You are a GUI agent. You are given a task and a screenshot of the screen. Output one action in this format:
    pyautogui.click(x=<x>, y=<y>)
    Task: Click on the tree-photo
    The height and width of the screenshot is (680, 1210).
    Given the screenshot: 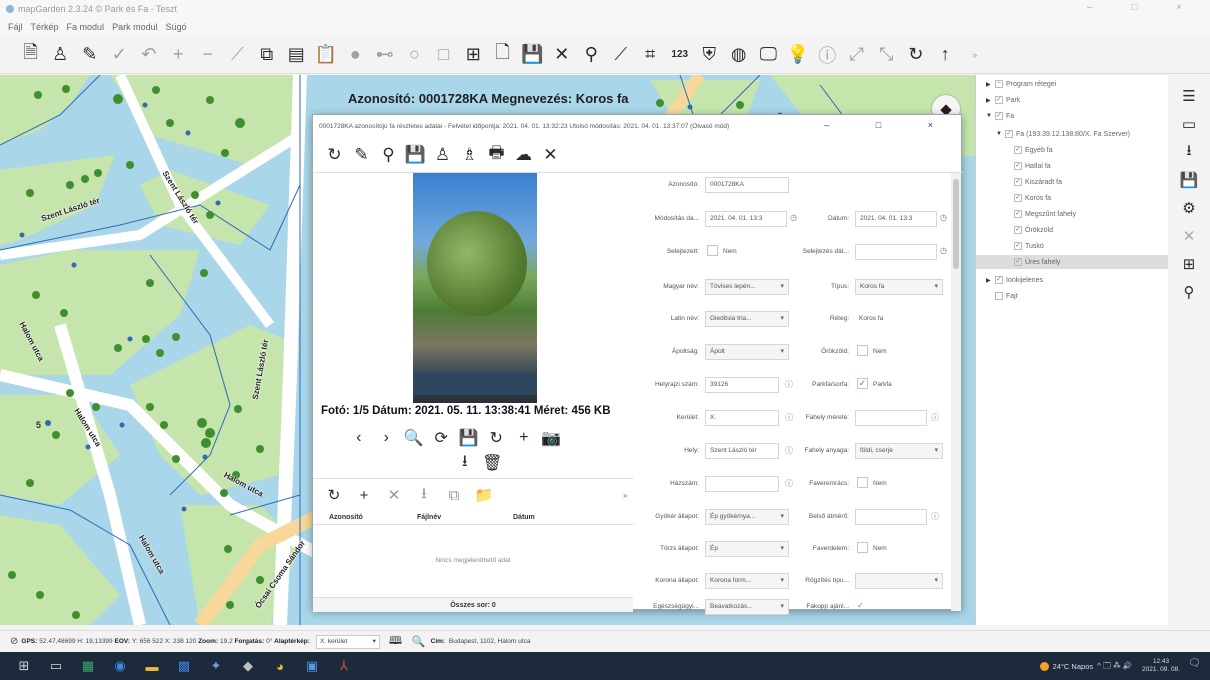 What is the action you would take?
    pyautogui.click(x=475, y=288)
    